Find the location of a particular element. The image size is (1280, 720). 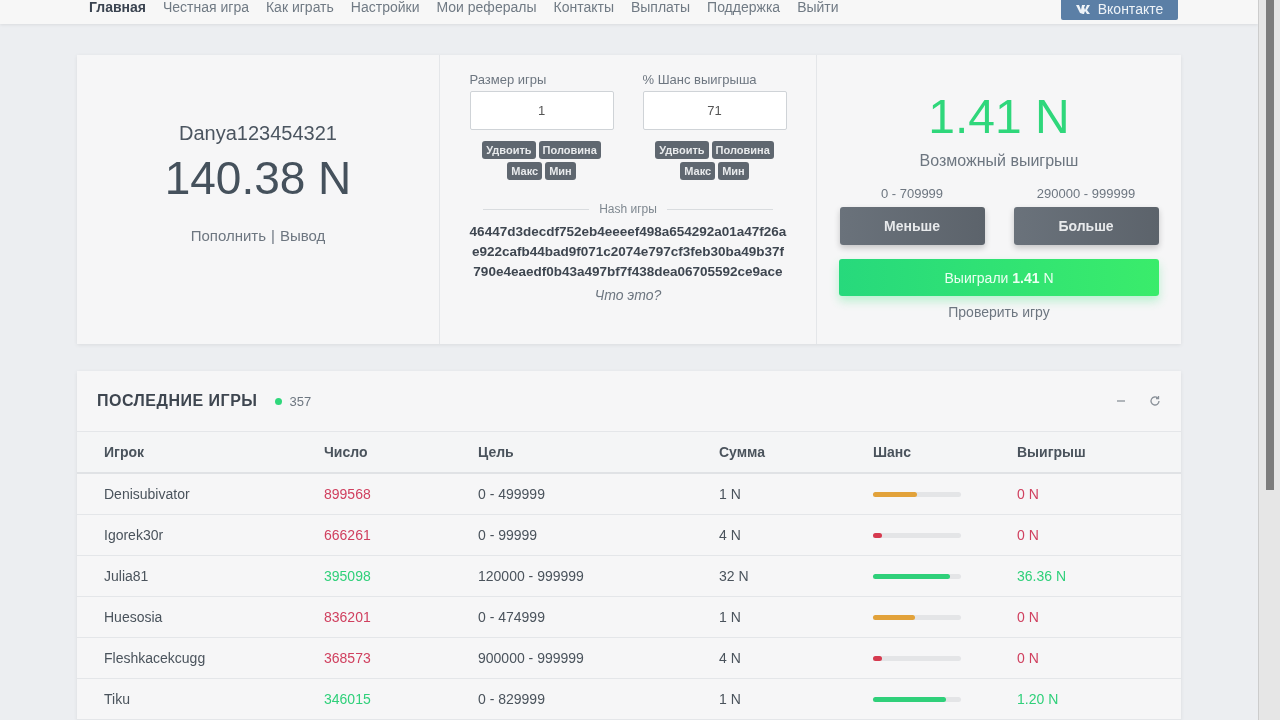

player-name: Fleshkacekcugg is located at coordinates (155, 658).